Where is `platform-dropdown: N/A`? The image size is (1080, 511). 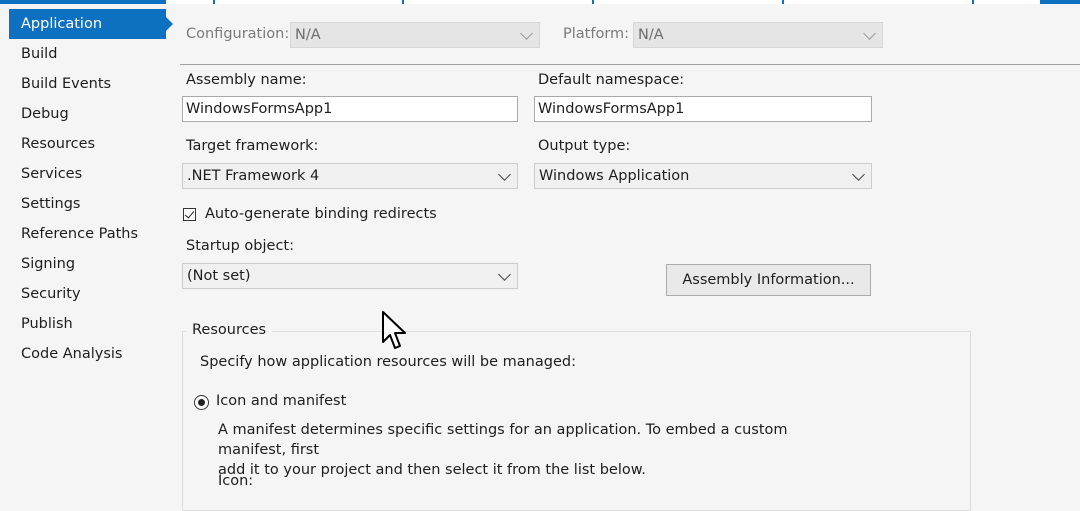
platform-dropdown: N/A is located at coordinates (758, 35).